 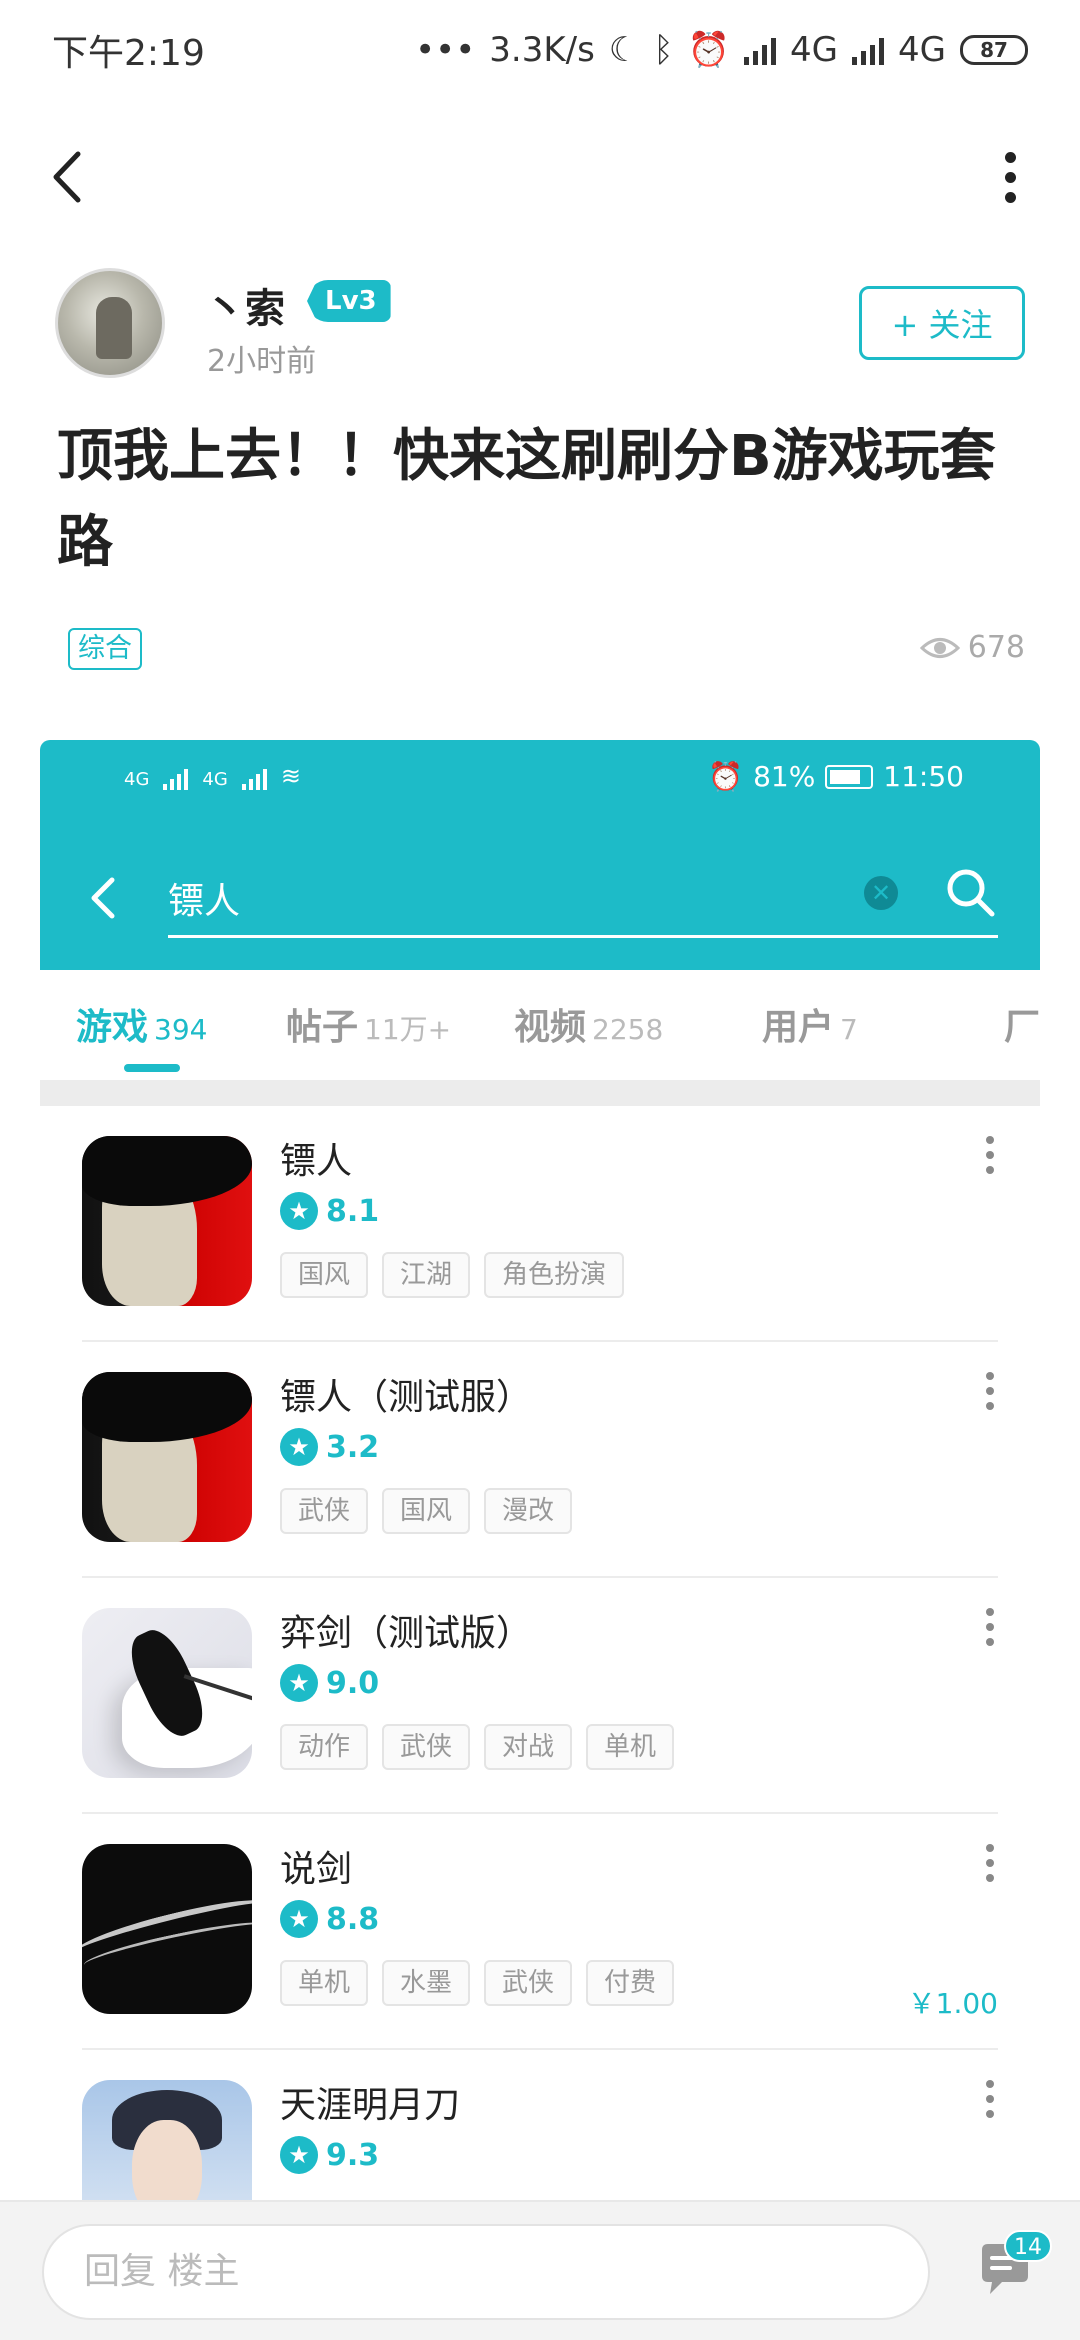 I want to click on status-bar: 下午2:19 ••• 3.3K/s ☾ ᛒ ⏰ 4G 4G 87, so click(x=540, y=50).